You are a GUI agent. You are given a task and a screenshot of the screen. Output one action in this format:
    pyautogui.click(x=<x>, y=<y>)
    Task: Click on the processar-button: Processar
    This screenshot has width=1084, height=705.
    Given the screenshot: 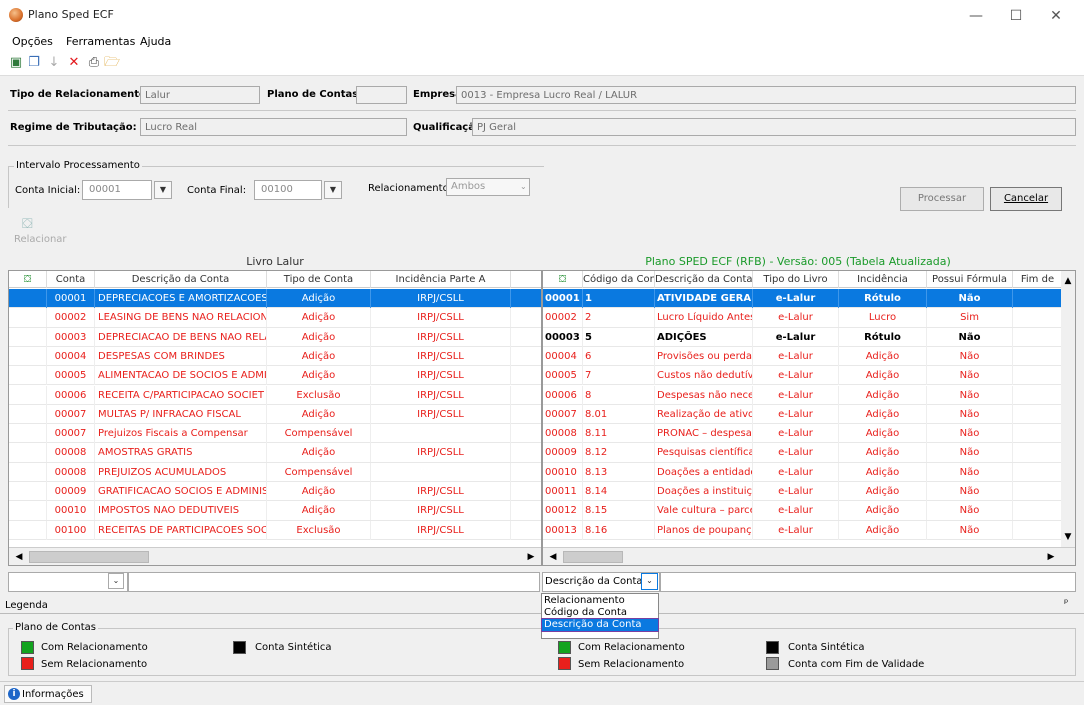 What is the action you would take?
    pyautogui.click(x=942, y=199)
    